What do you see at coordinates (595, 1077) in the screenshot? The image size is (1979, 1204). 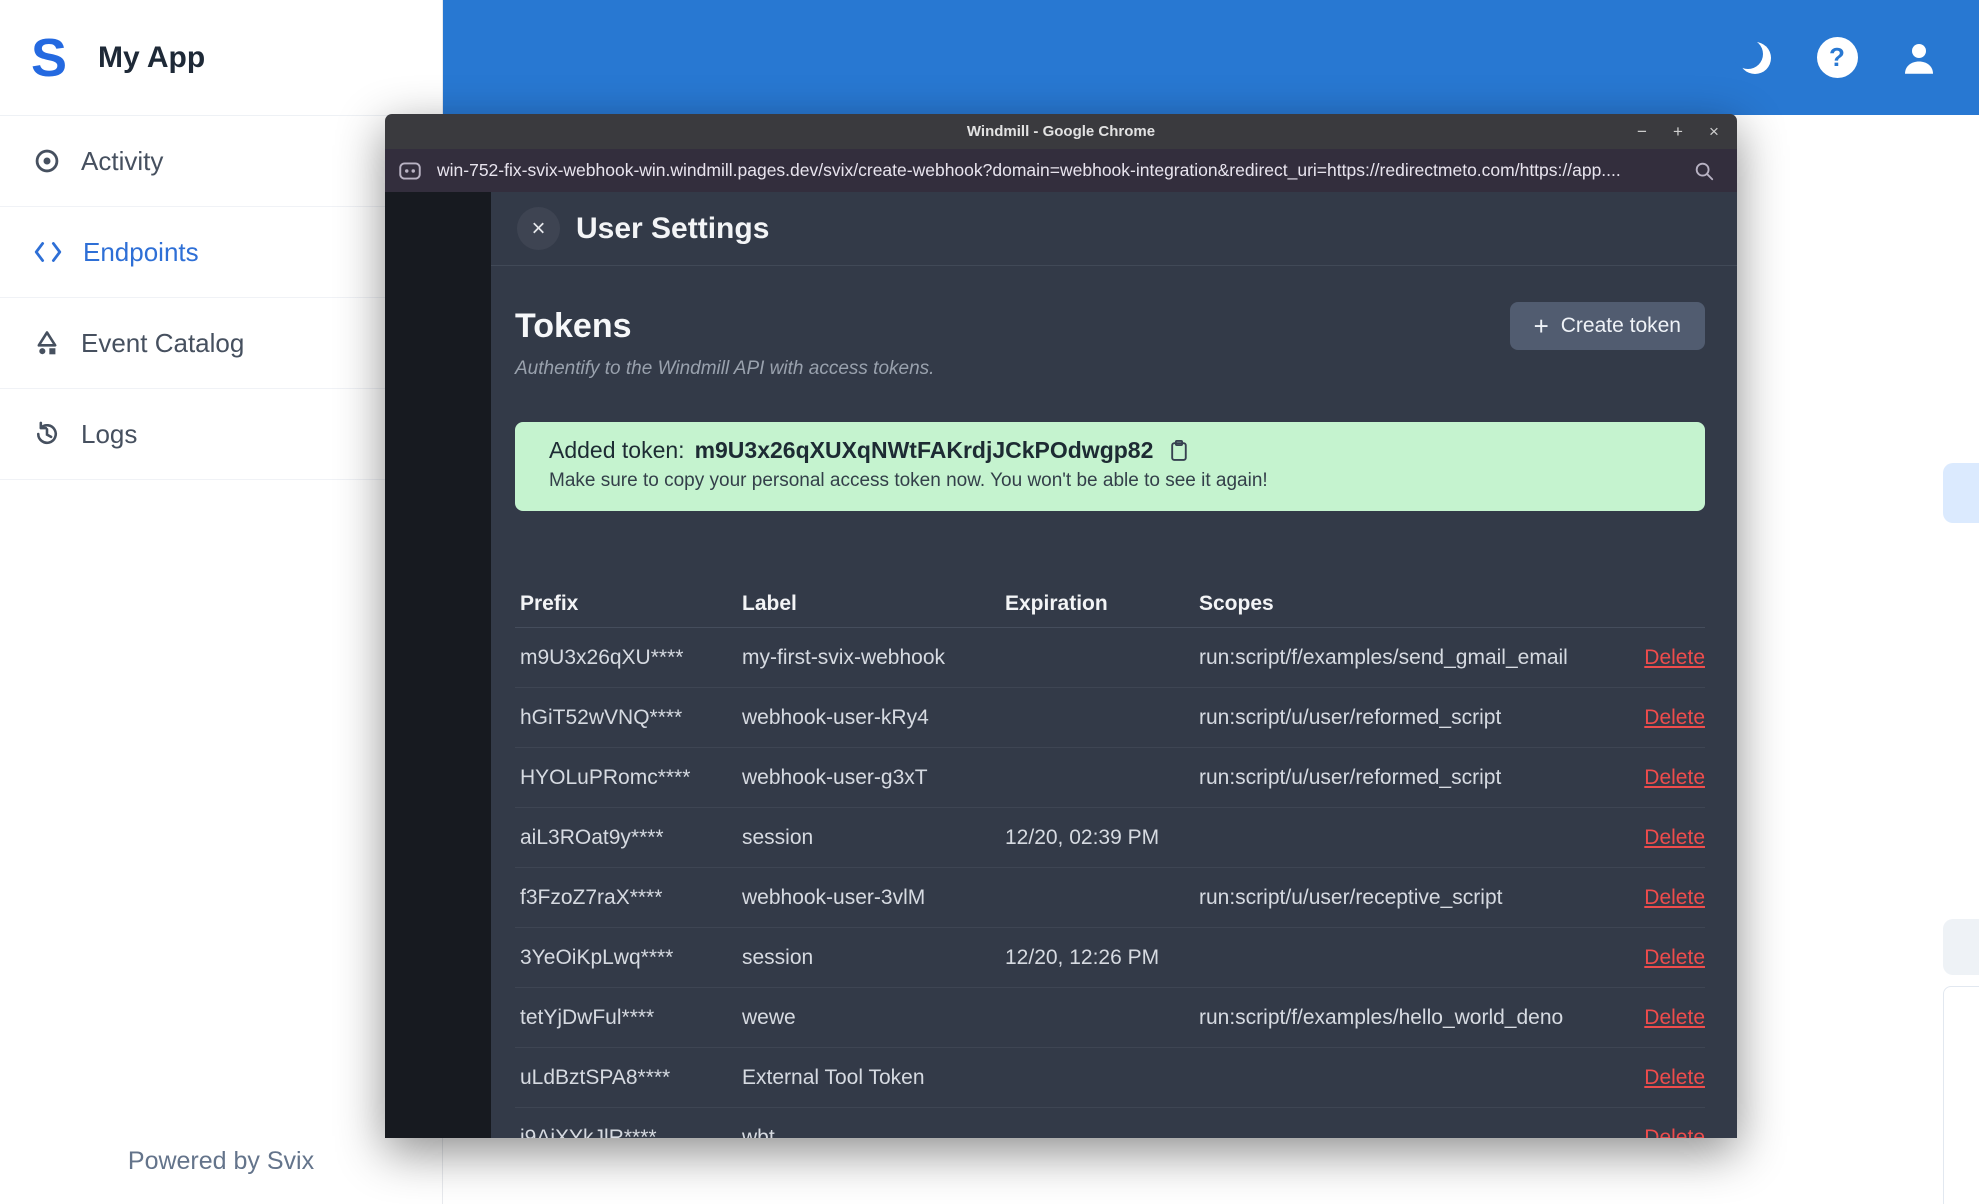 I see `token-prefix: uLdBztSPA8****` at bounding box center [595, 1077].